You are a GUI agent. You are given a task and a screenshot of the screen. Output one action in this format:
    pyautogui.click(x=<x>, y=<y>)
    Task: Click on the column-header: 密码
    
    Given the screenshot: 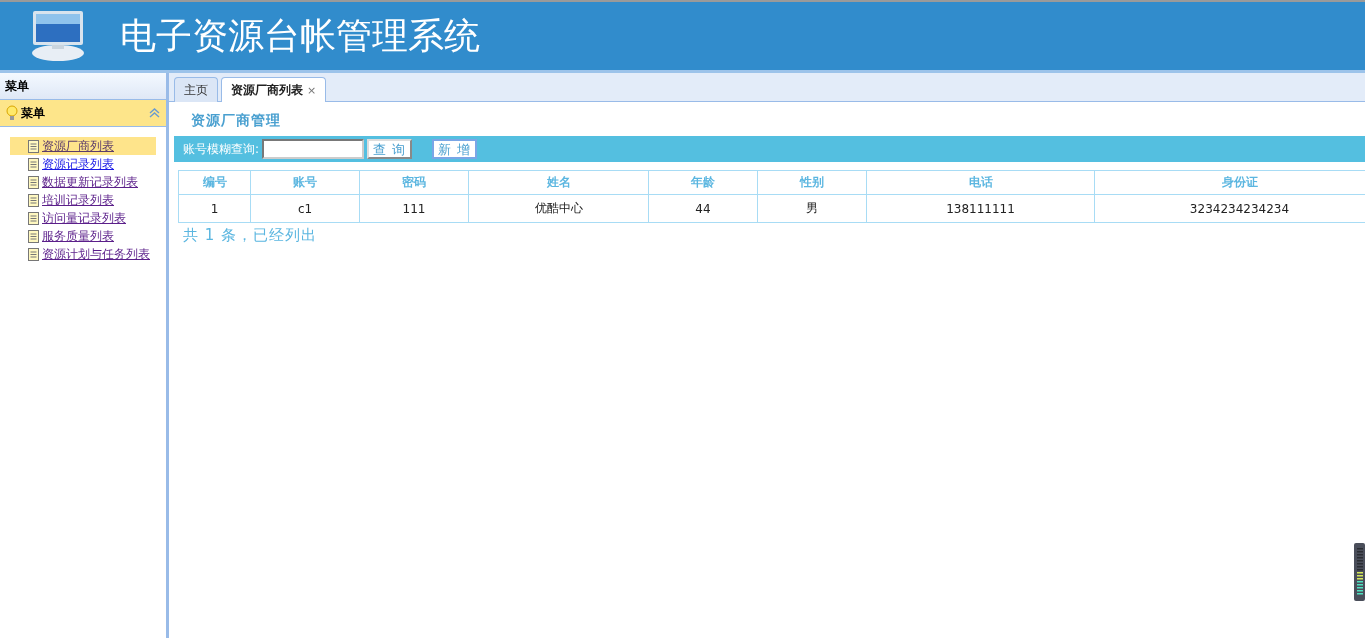 What is the action you would take?
    pyautogui.click(x=414, y=183)
    